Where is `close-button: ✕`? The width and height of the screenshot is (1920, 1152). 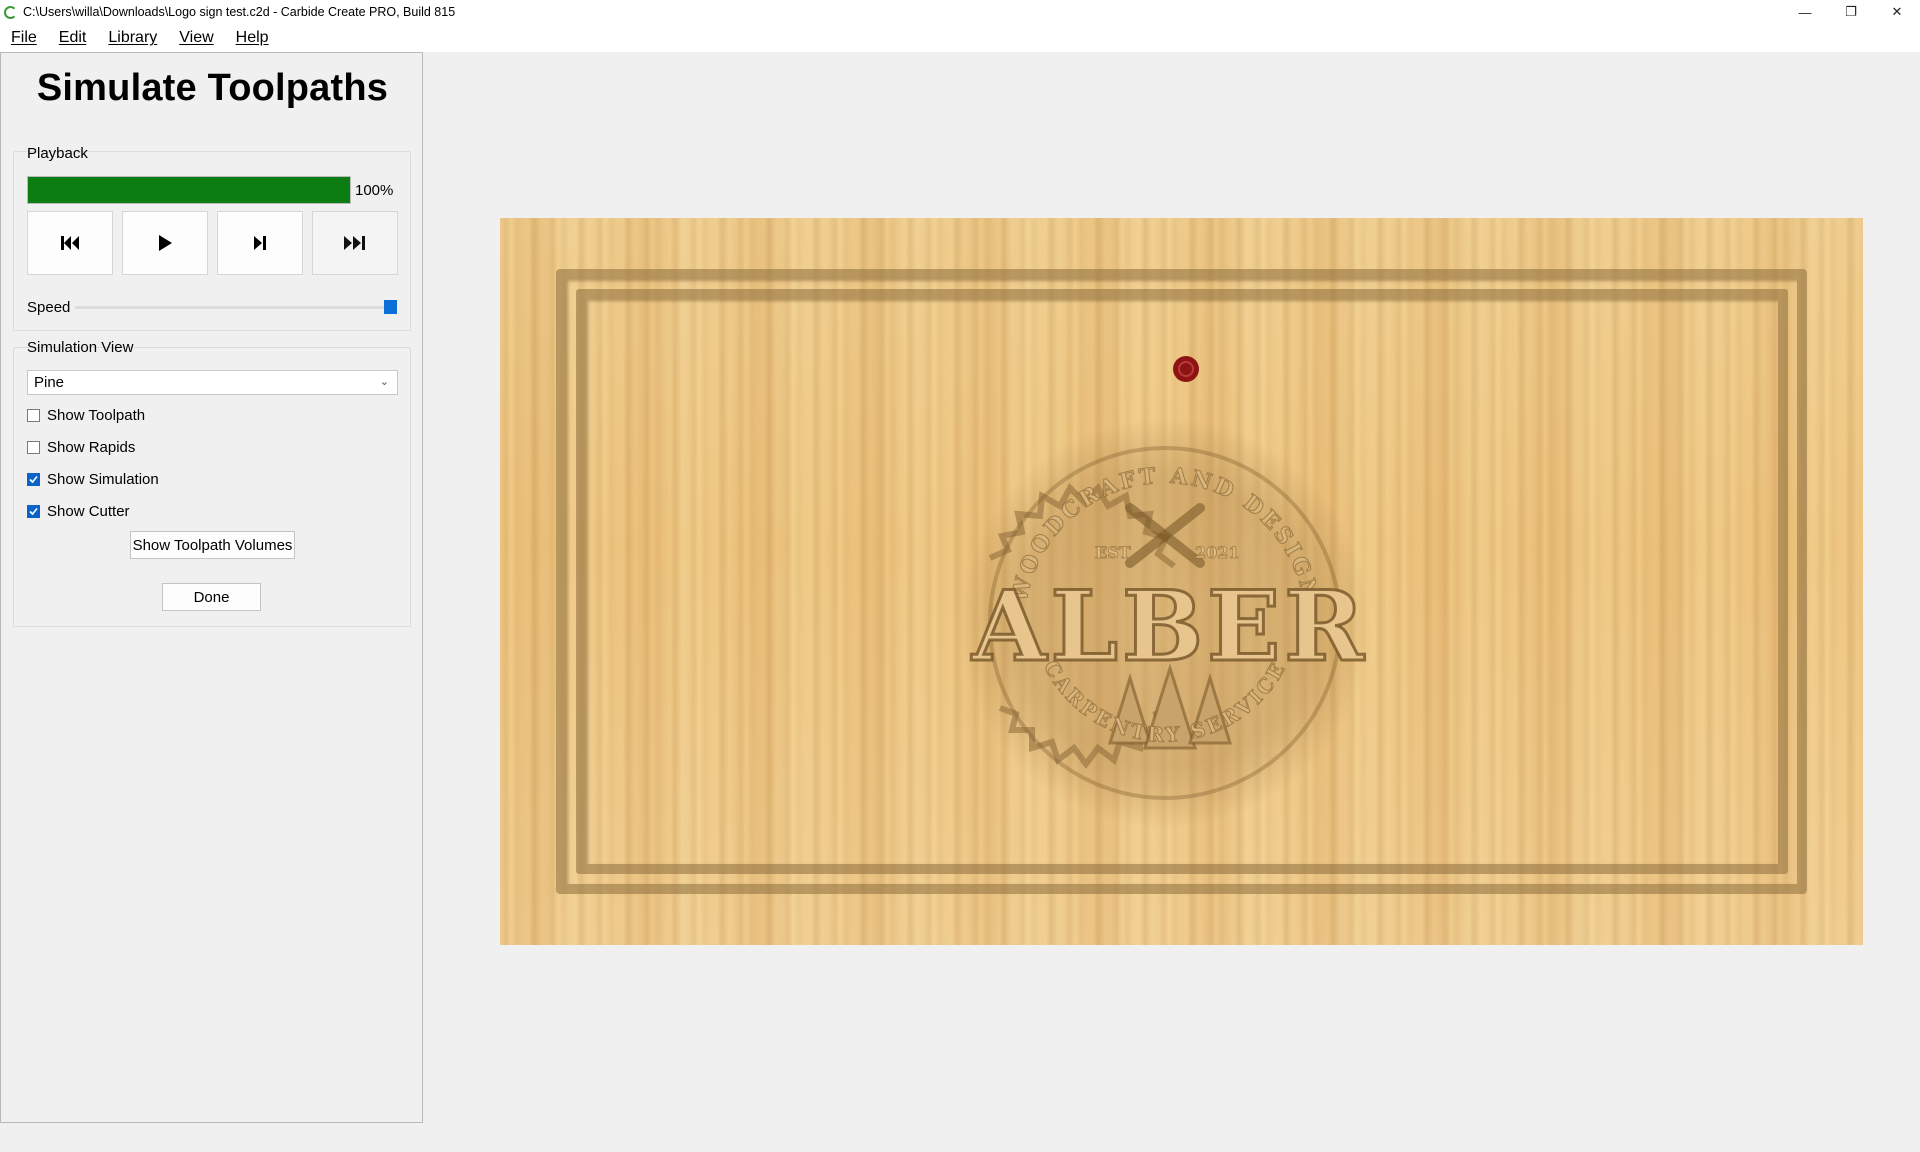 close-button: ✕ is located at coordinates (1897, 12).